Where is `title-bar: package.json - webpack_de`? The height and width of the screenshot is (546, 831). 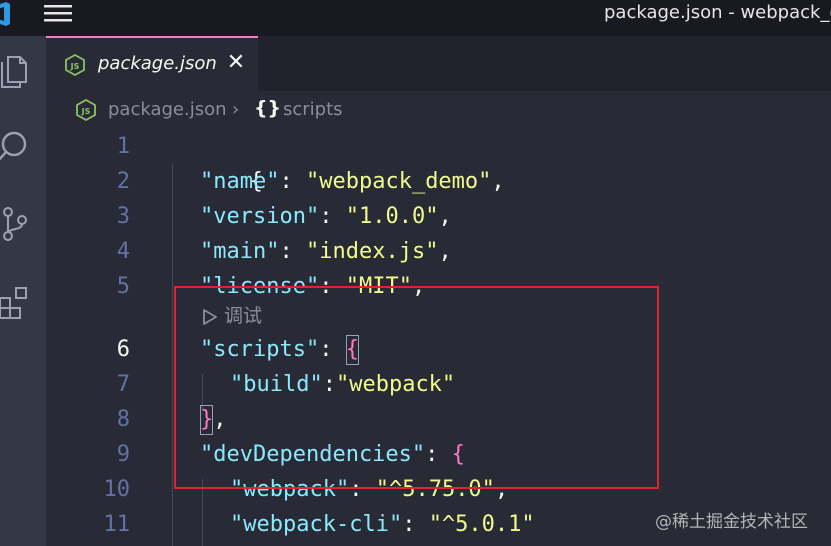
title-bar: package.json - webpack_de is located at coordinates (415, 18).